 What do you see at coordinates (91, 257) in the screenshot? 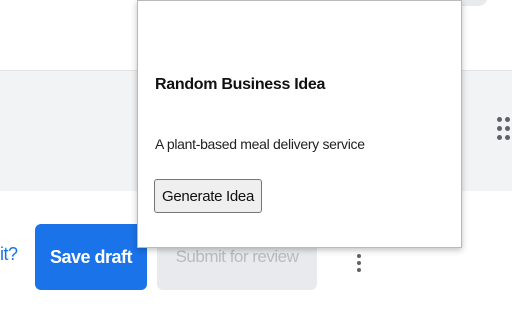
I see `save-draft-button: Save draft` at bounding box center [91, 257].